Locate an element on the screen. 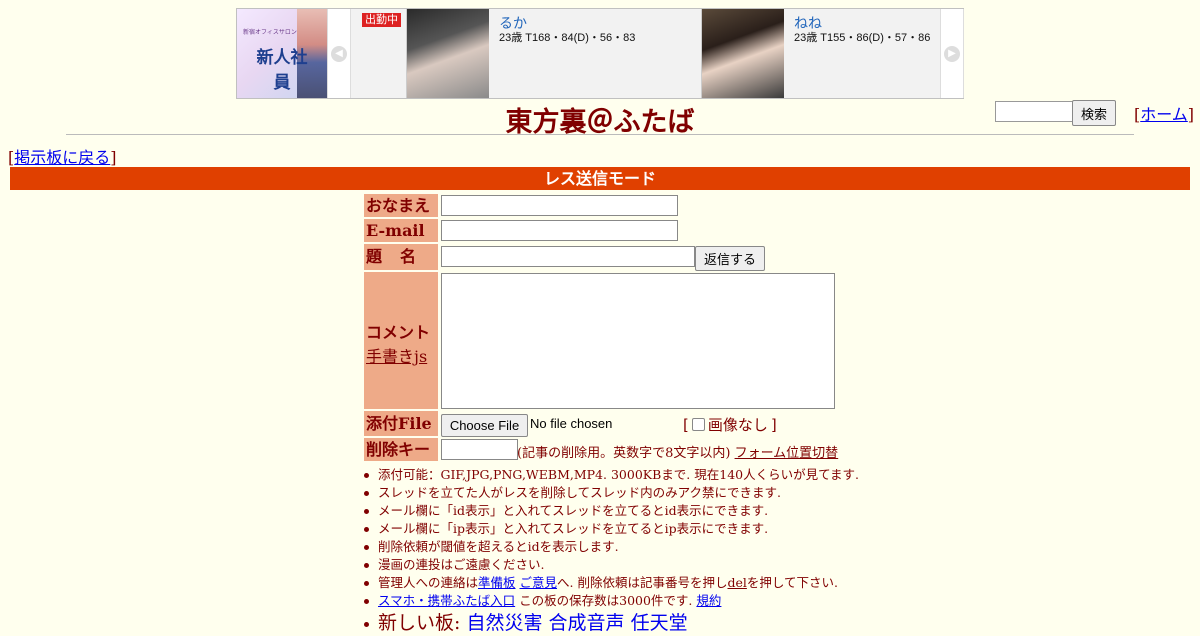 The image size is (1200, 636). terms-link: 規約 is located at coordinates (708, 600).